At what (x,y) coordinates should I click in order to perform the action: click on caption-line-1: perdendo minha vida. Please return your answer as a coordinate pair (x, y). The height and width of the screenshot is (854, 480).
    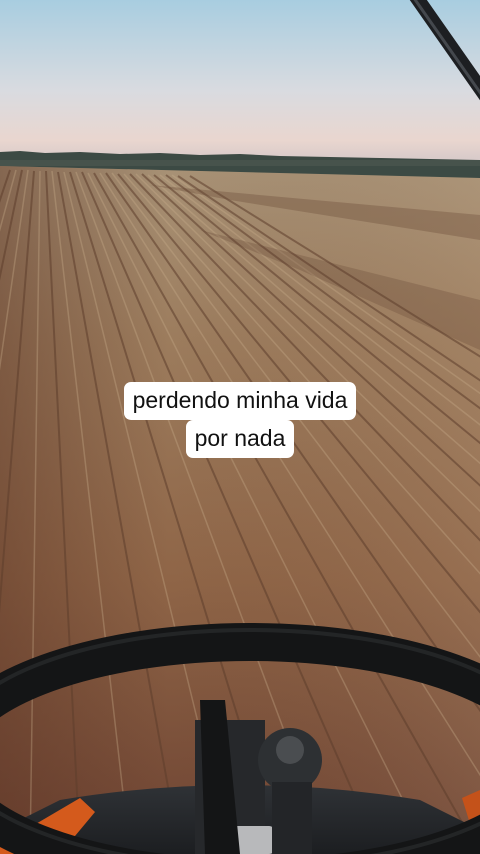
    Looking at the image, I should click on (240, 401).